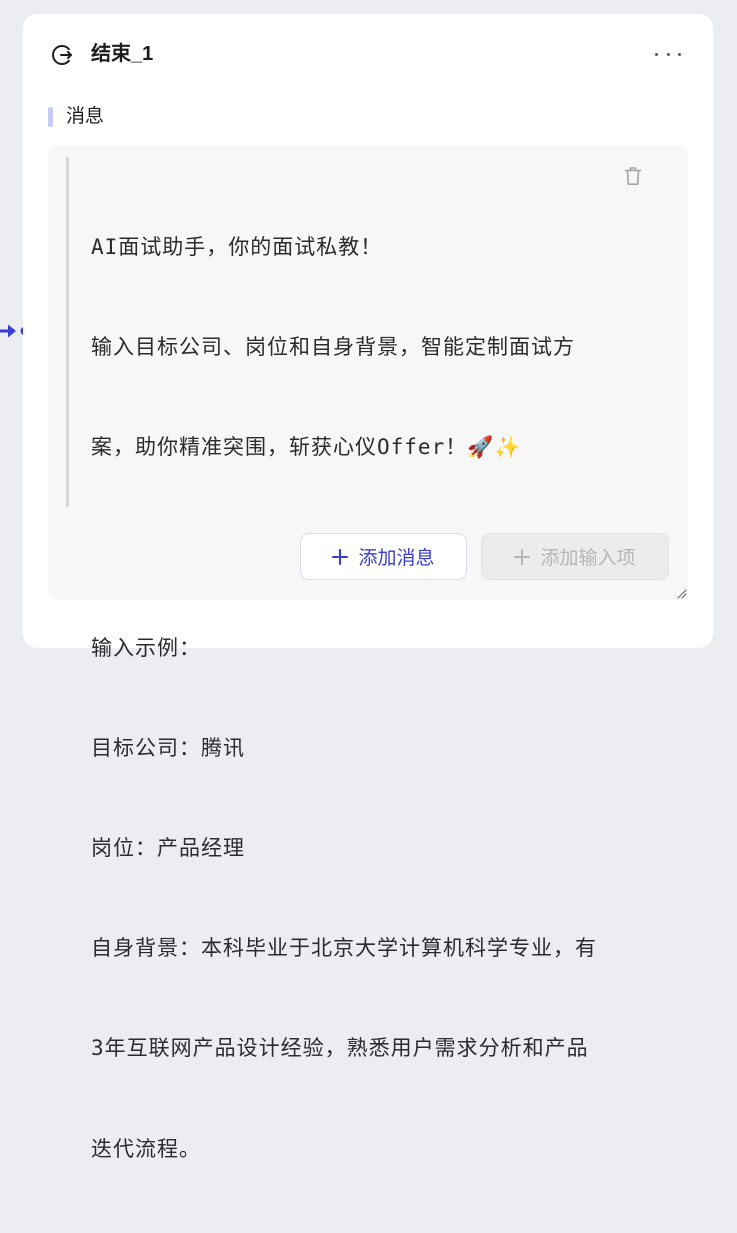 This screenshot has width=737, height=1233. I want to click on add-message-button: 添加消息, so click(383, 556).